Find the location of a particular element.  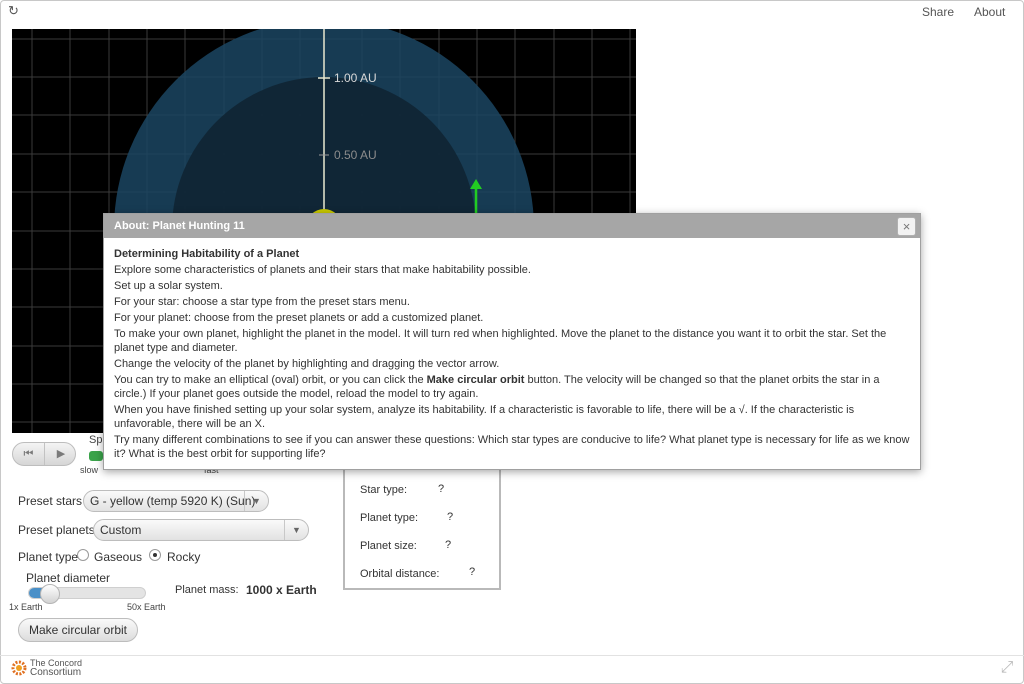

habitability-value-planet-type: ? is located at coordinates (450, 517).